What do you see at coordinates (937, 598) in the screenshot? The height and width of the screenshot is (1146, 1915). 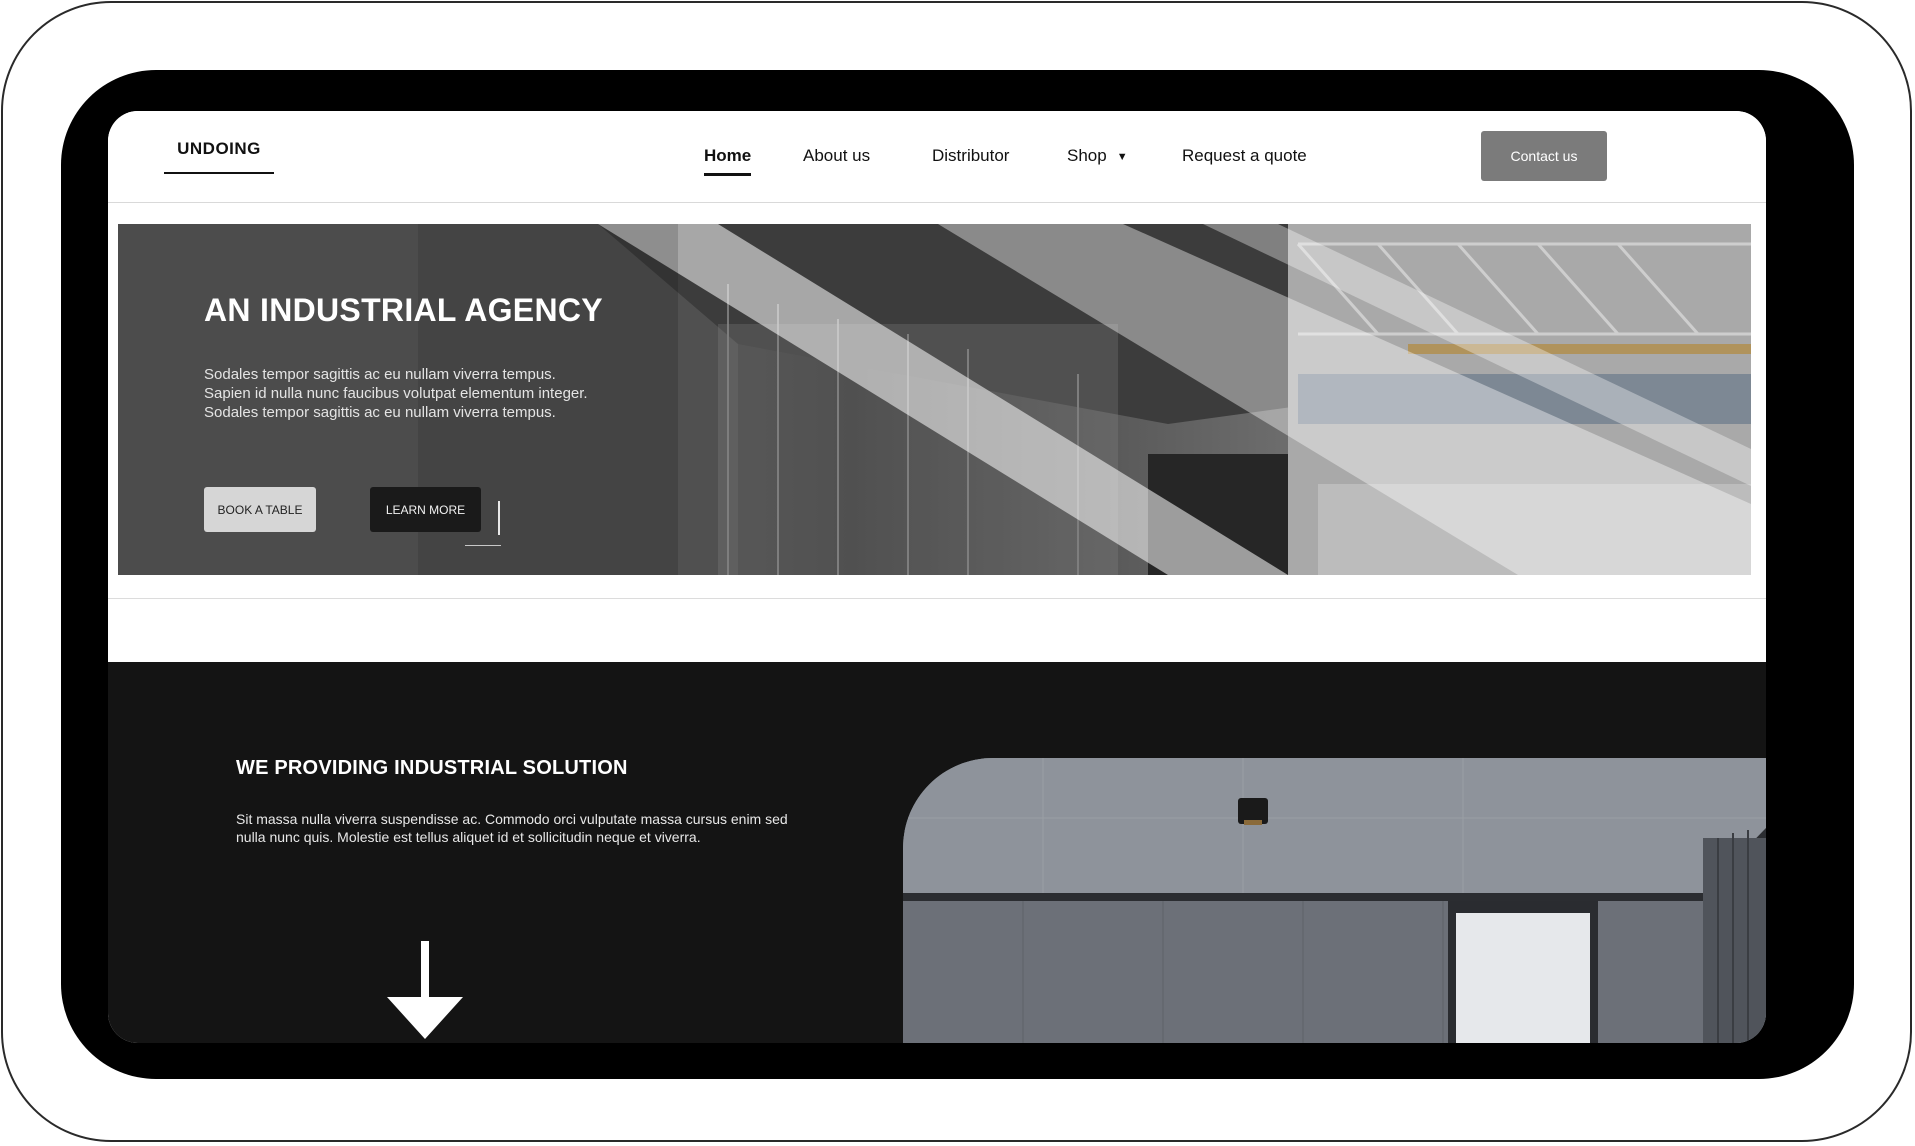 I see `section-divider` at bounding box center [937, 598].